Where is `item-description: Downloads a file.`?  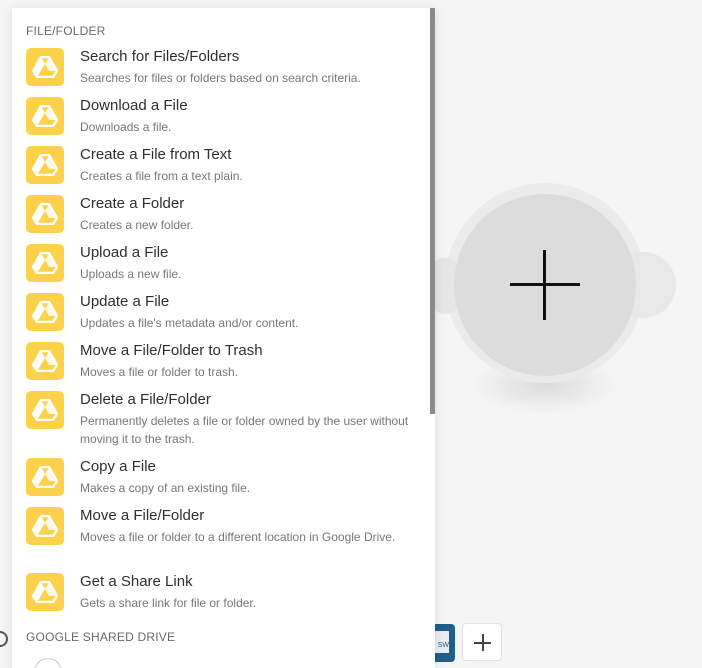
item-description: Downloads a file. is located at coordinates (126, 127).